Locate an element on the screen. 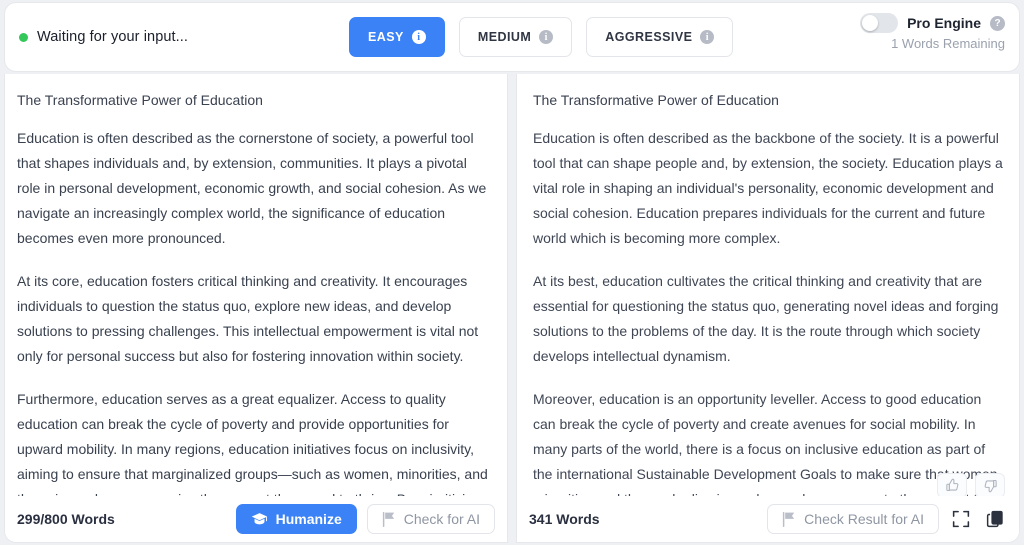 This screenshot has height=545, width=1024. humanize-button: Humanize is located at coordinates (296, 519).